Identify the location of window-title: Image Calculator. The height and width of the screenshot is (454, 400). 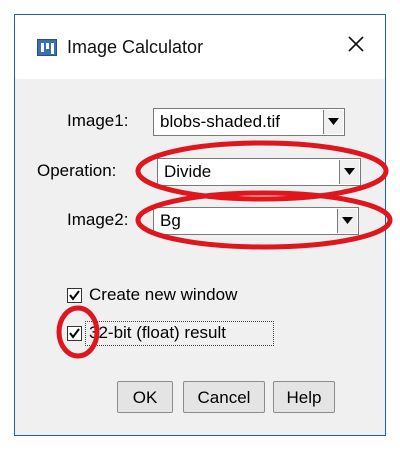
(135, 47).